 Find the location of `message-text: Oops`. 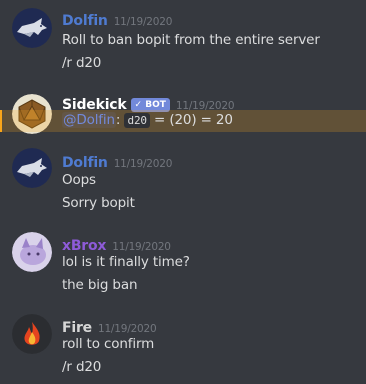

message-text: Oops is located at coordinates (79, 180).